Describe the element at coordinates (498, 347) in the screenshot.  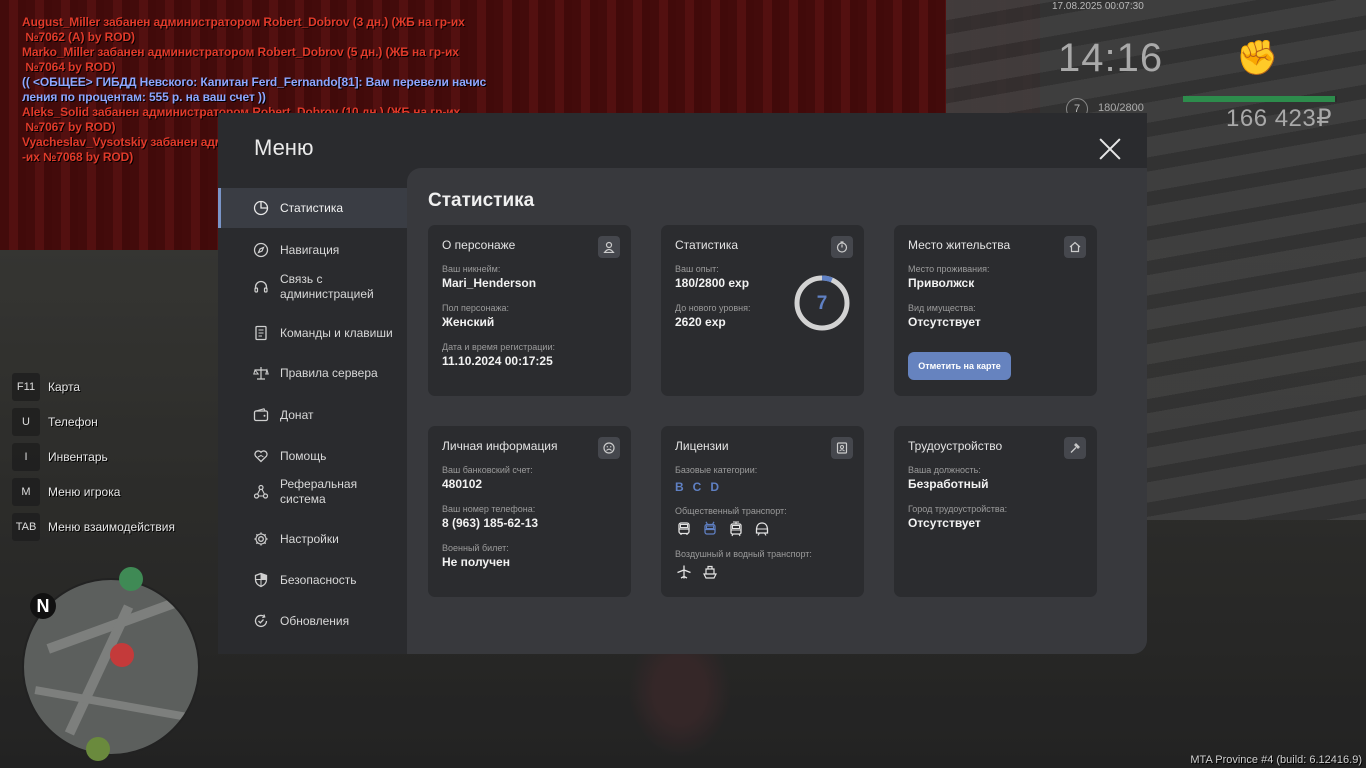
I see `registration-label: Дата и время регистрации:` at that location.